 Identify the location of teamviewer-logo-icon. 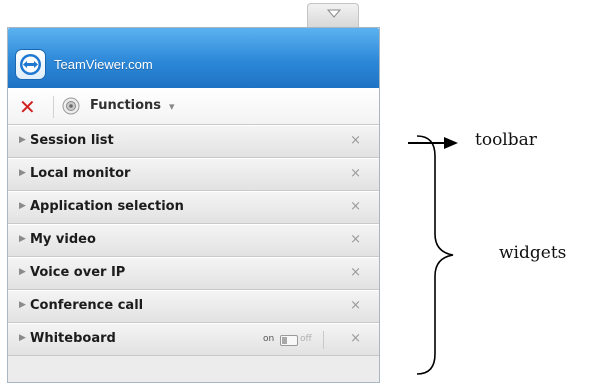
(30, 64).